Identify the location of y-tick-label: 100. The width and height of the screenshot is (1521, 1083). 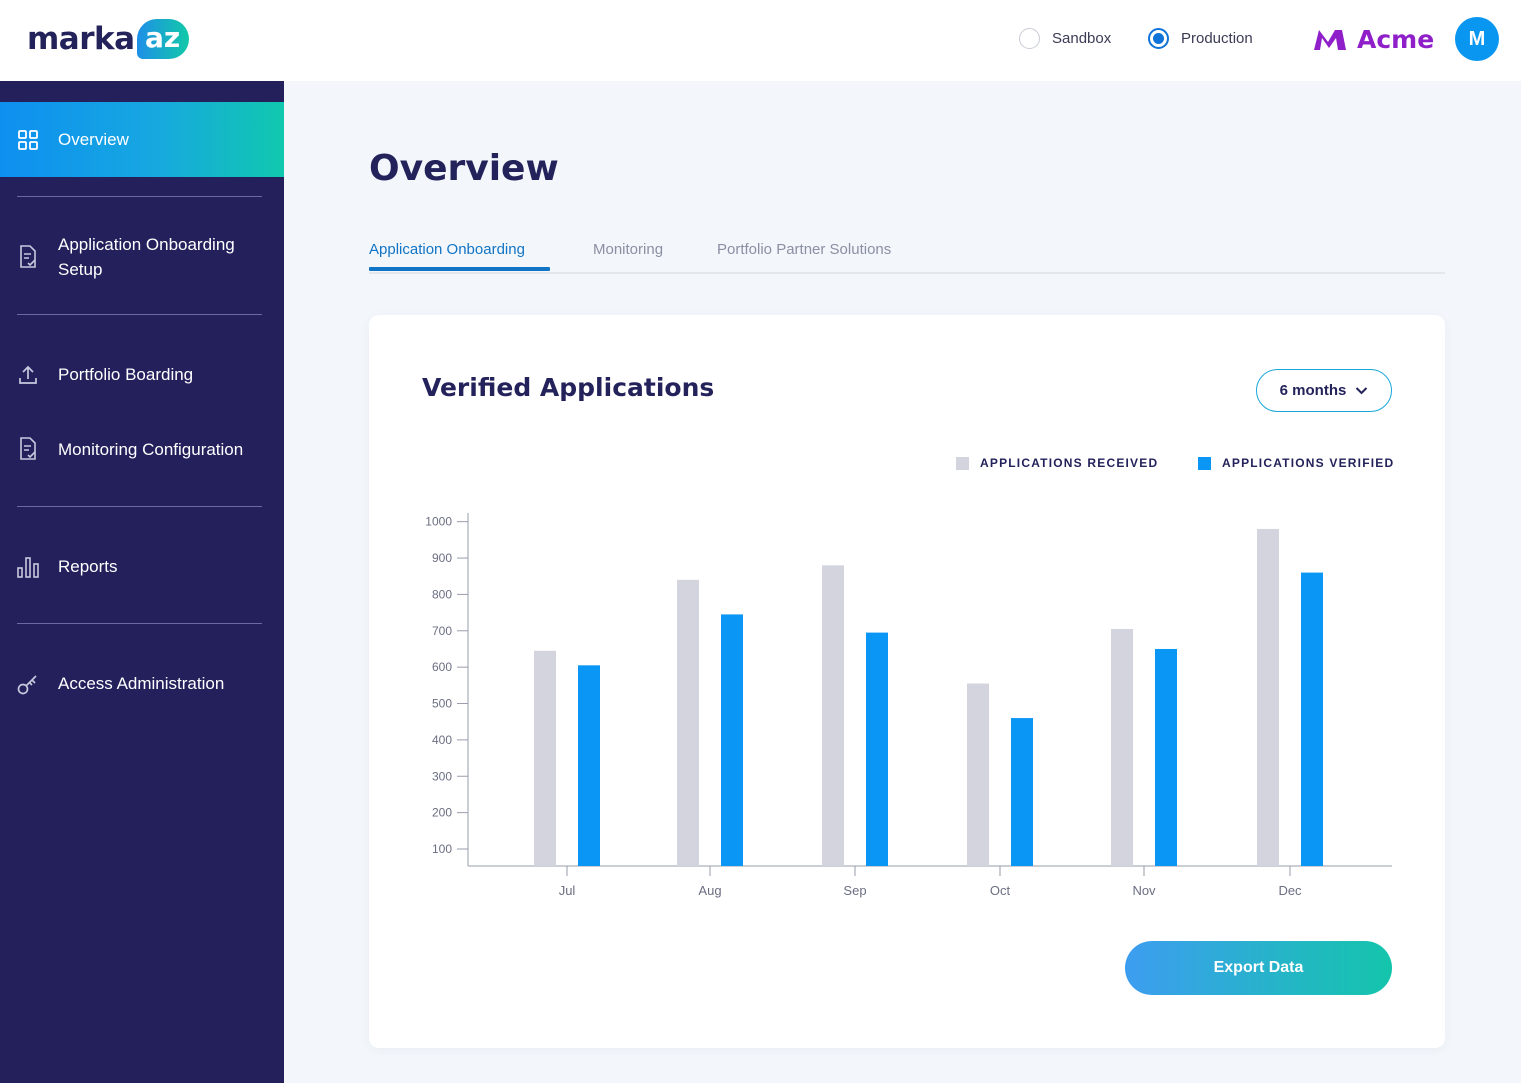
(442, 849).